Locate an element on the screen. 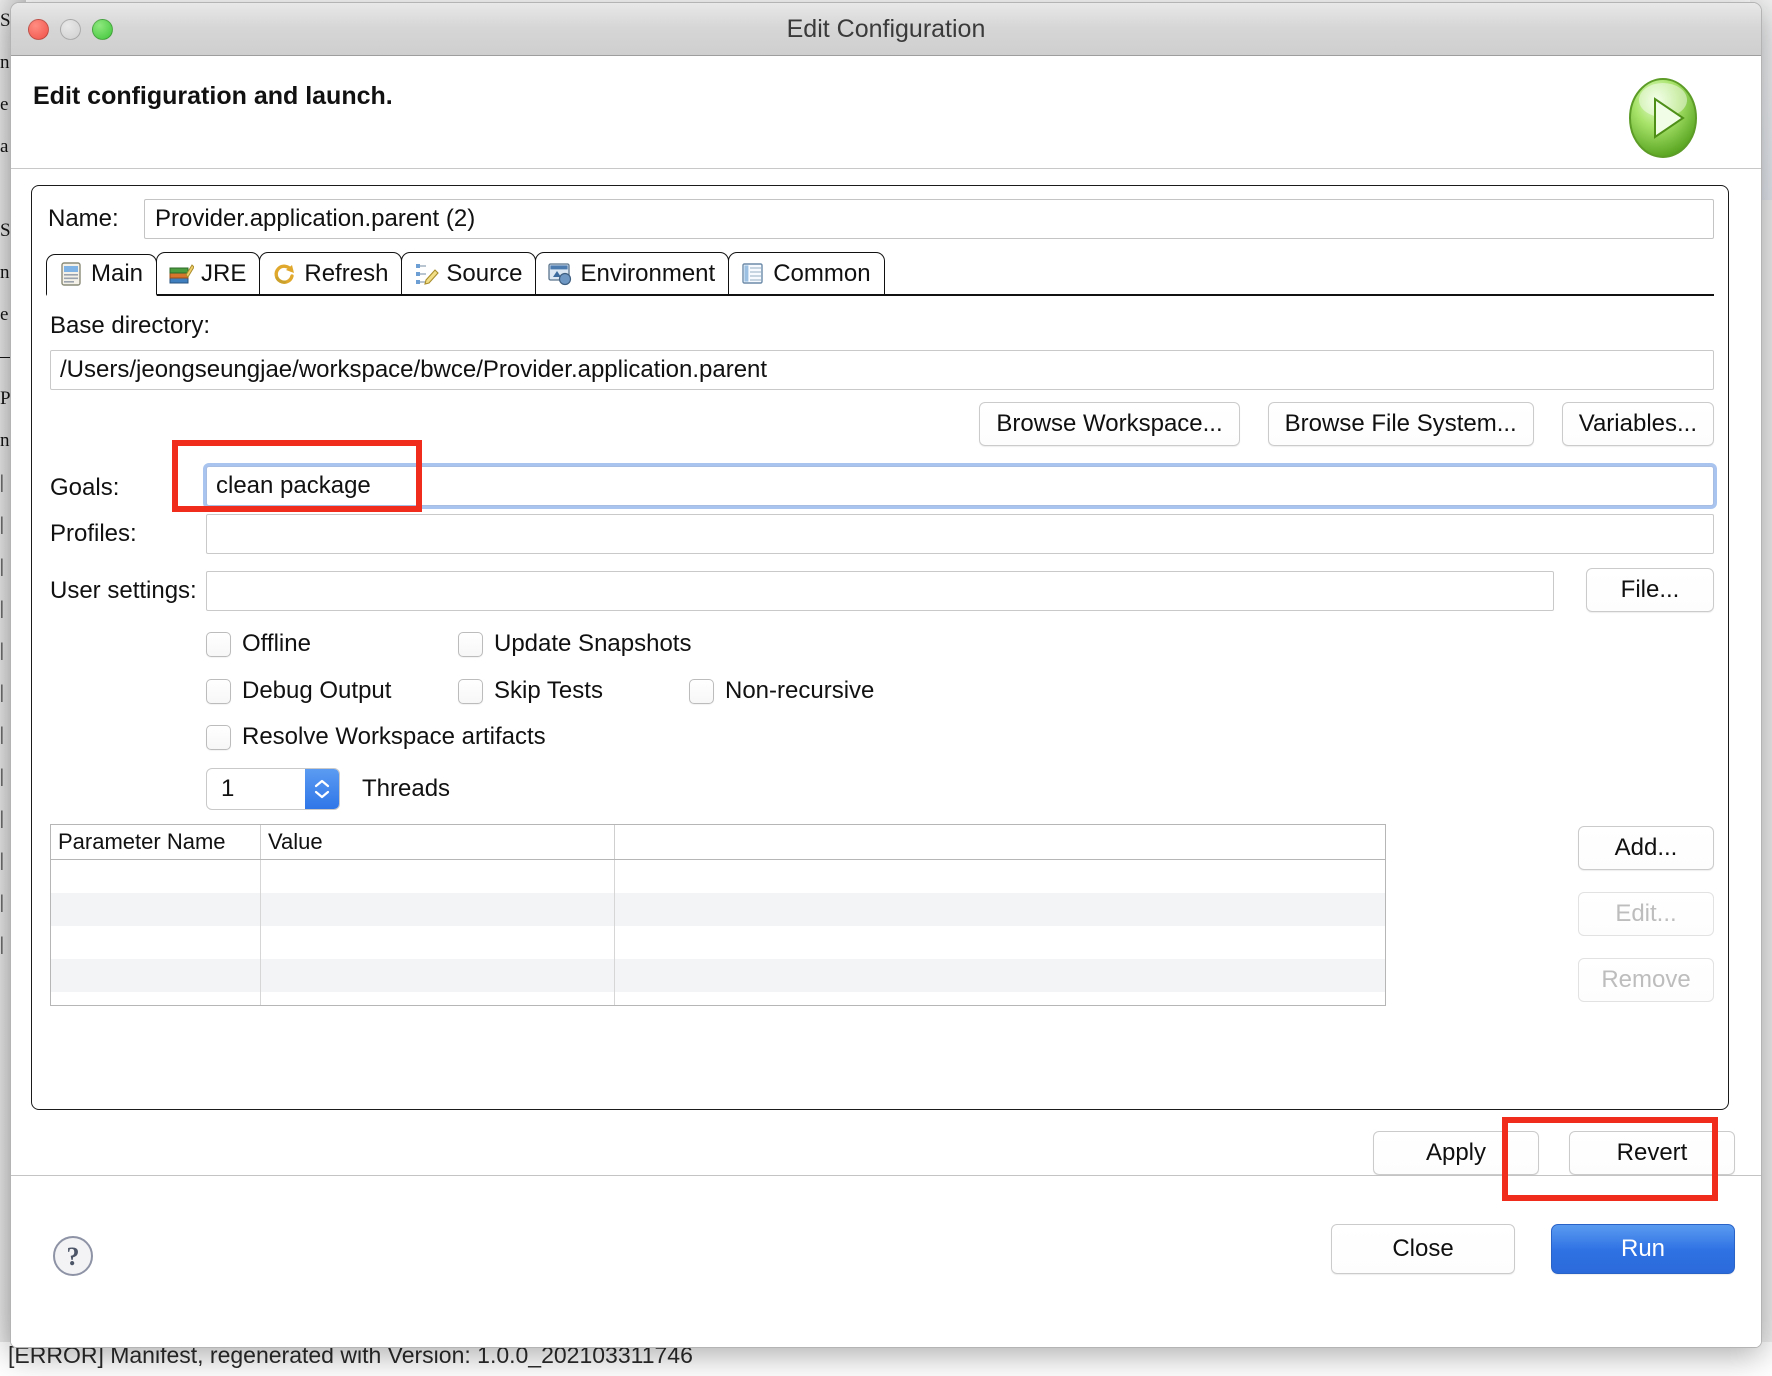 Image resolution: width=1772 pixels, height=1376 pixels. run-button: Run is located at coordinates (1643, 1249).